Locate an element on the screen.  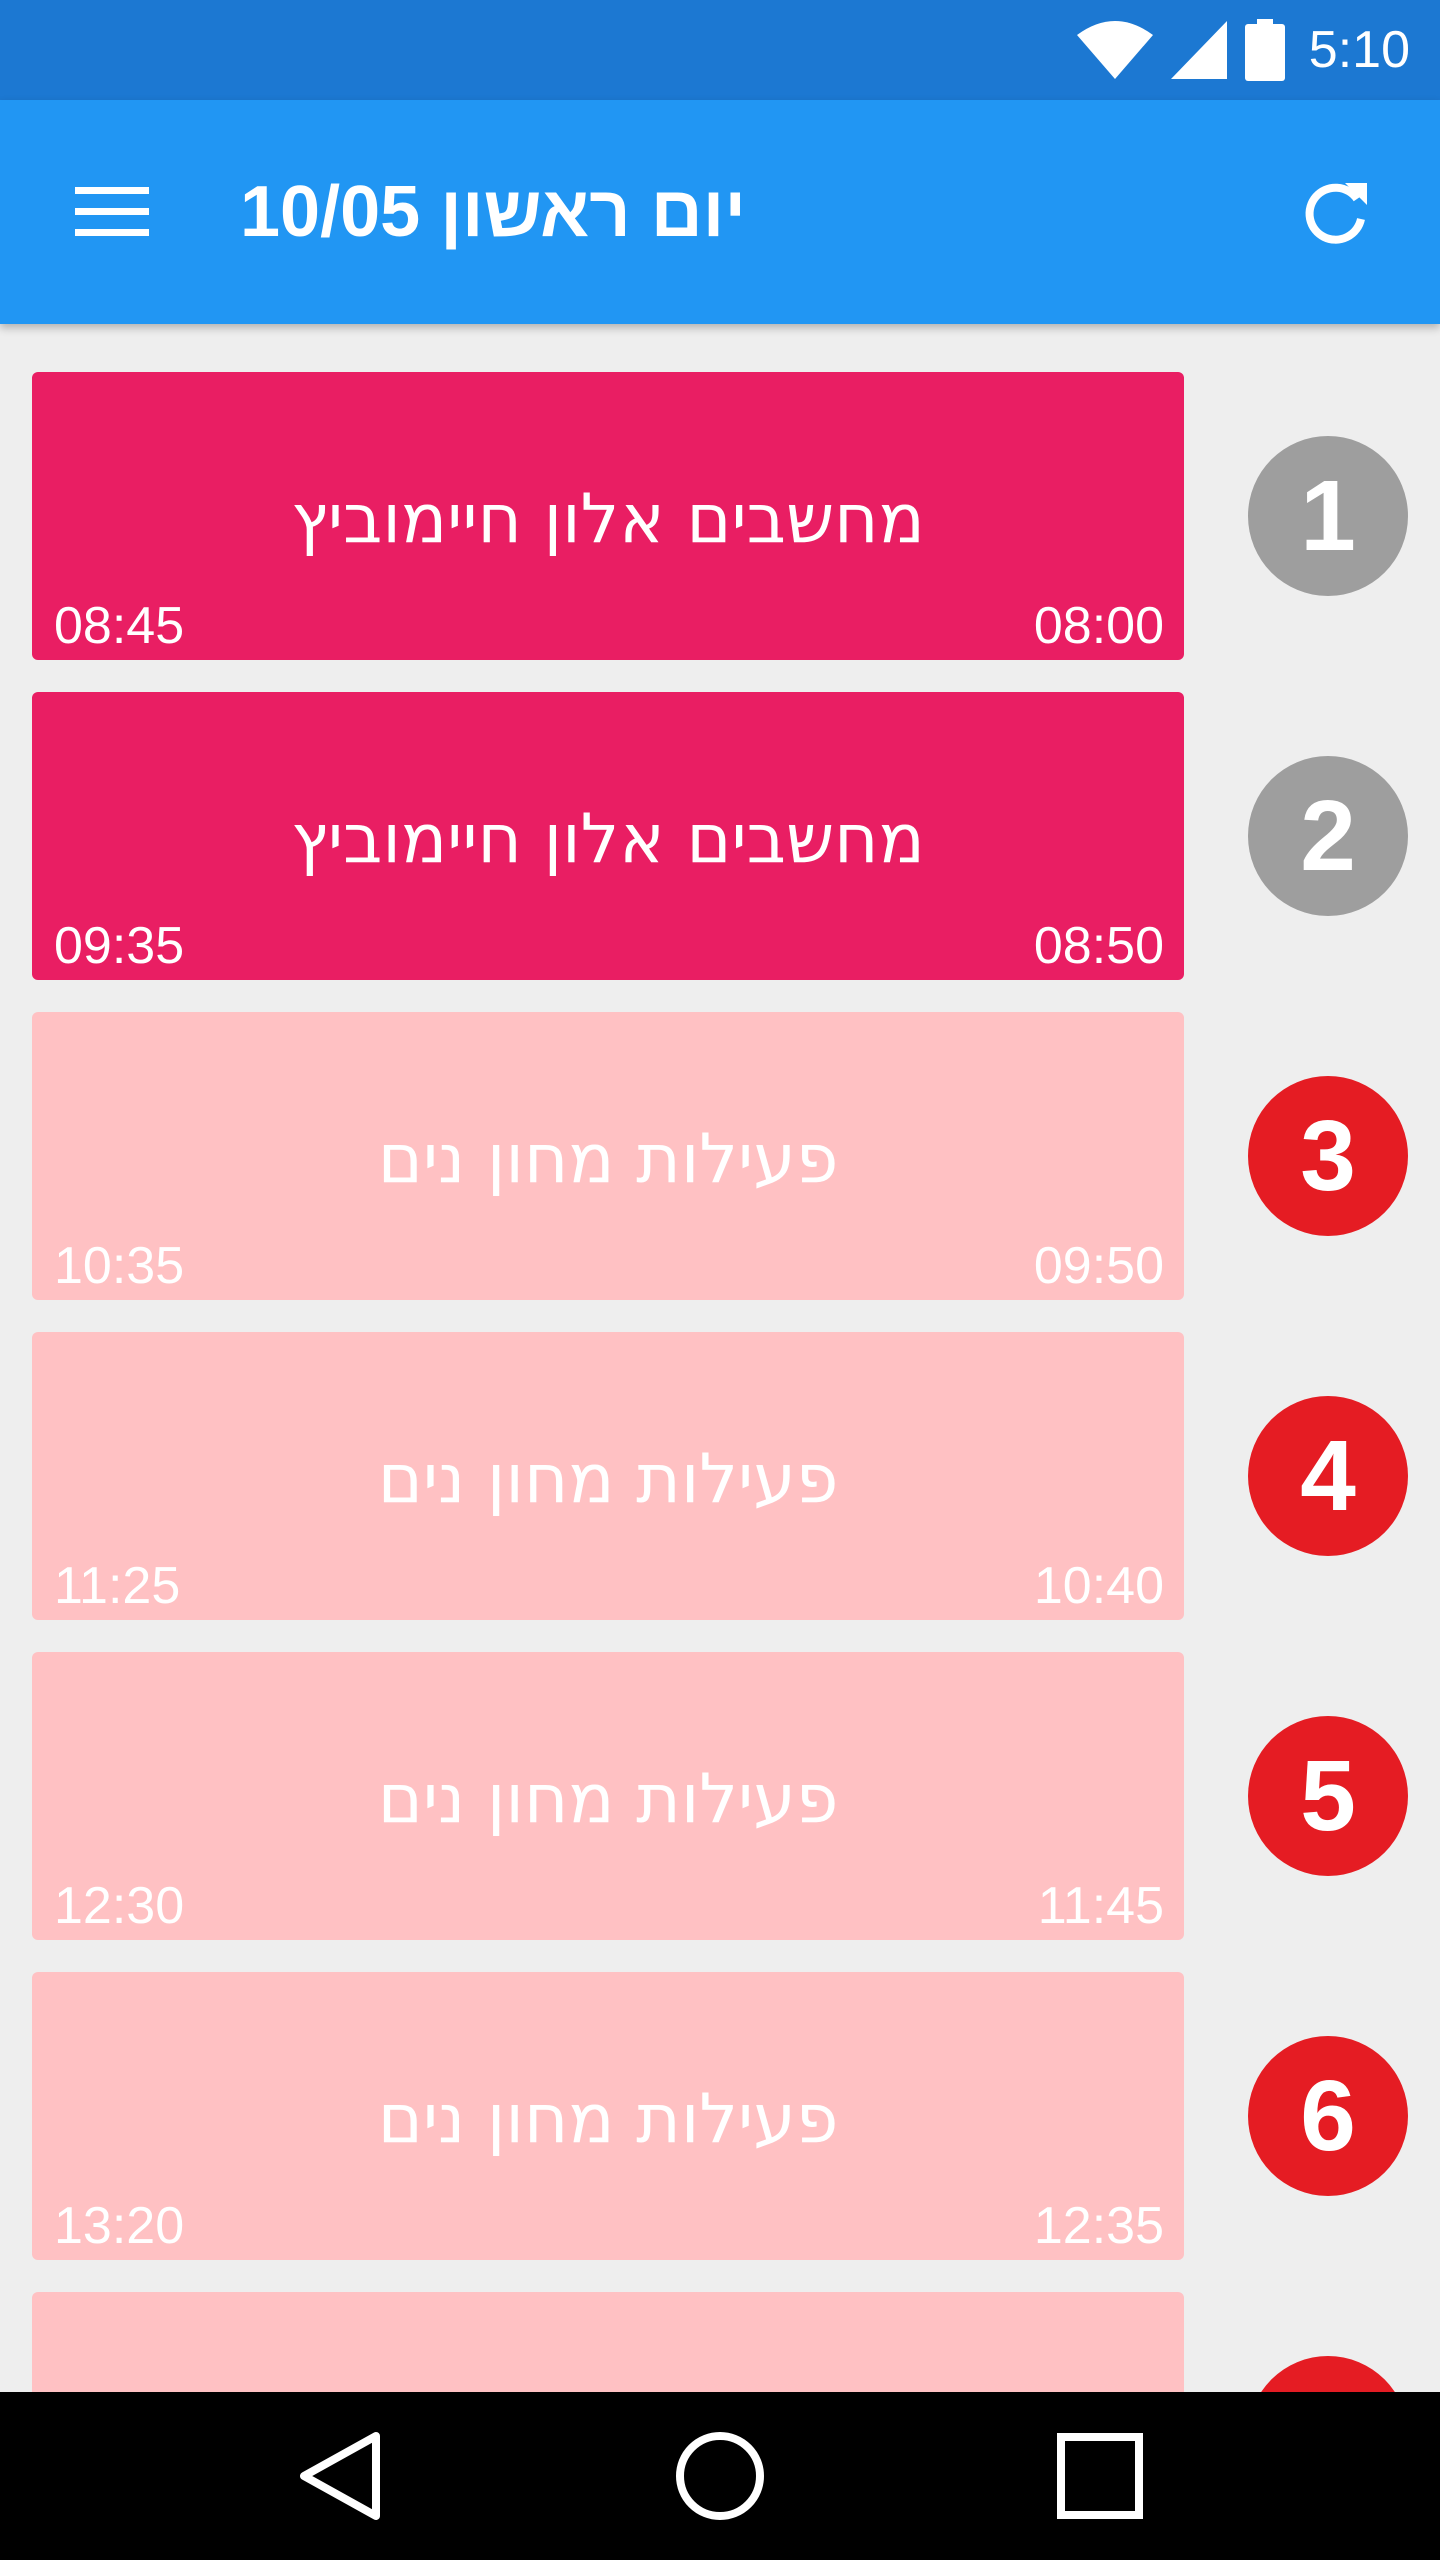
lesson-row: מחשבים אלון חיימוביץ 08:45 08:00 1 is located at coordinates (720, 516).